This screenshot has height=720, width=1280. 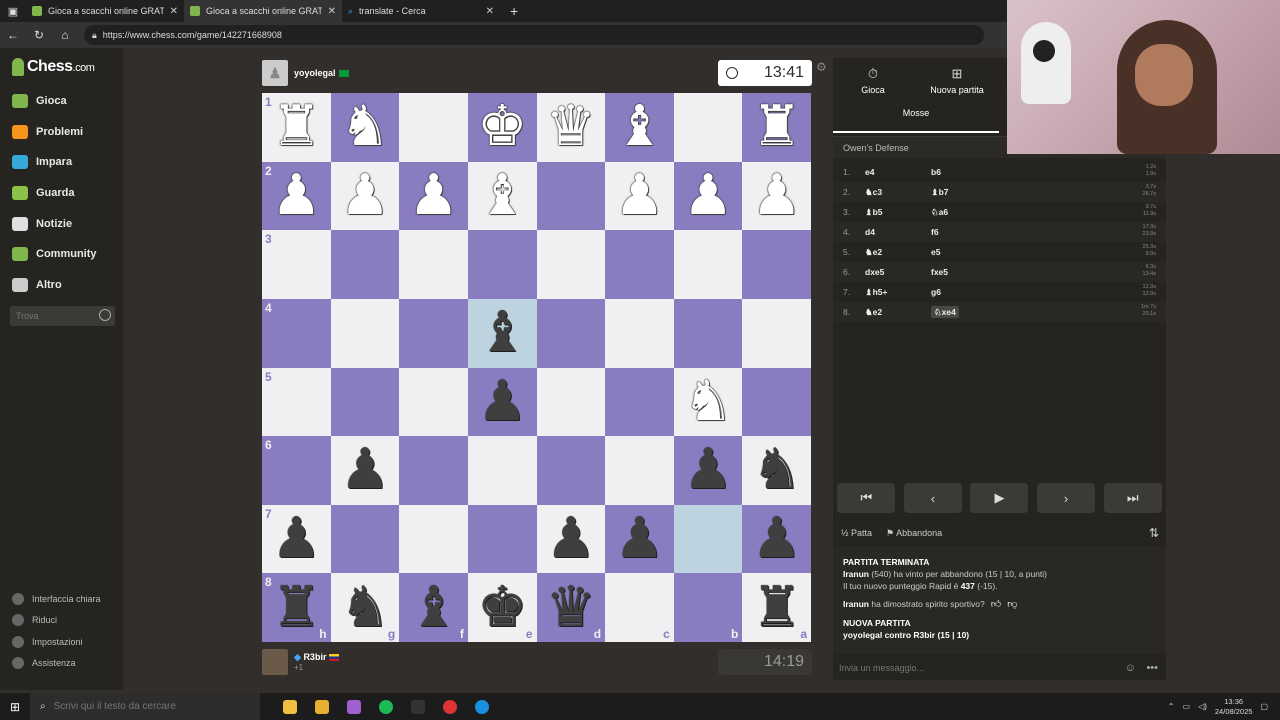 I want to click on taskbar-search-input, so click(x=143, y=706).